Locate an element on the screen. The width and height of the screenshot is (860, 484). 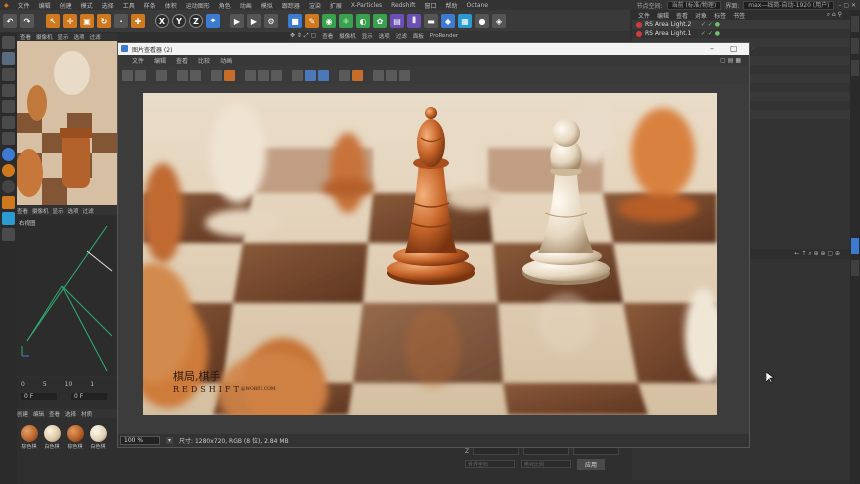
octane-shield-icon: ◈ is located at coordinates (499, 21).